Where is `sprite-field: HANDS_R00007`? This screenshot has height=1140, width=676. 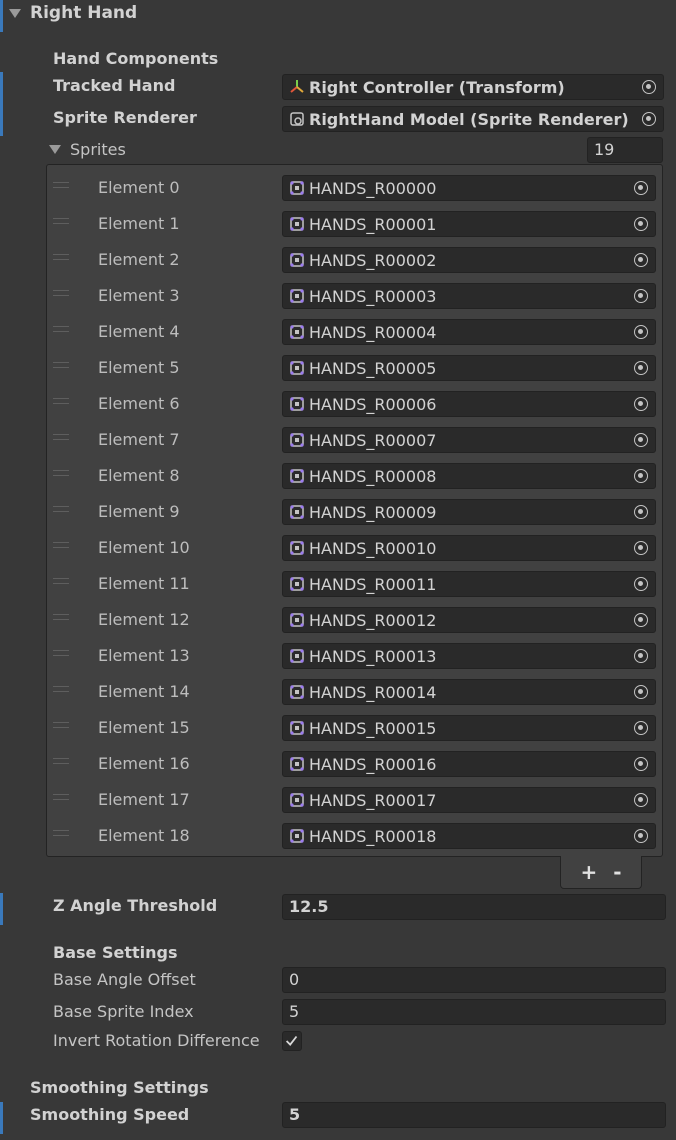
sprite-field: HANDS_R00007 is located at coordinates (469, 440).